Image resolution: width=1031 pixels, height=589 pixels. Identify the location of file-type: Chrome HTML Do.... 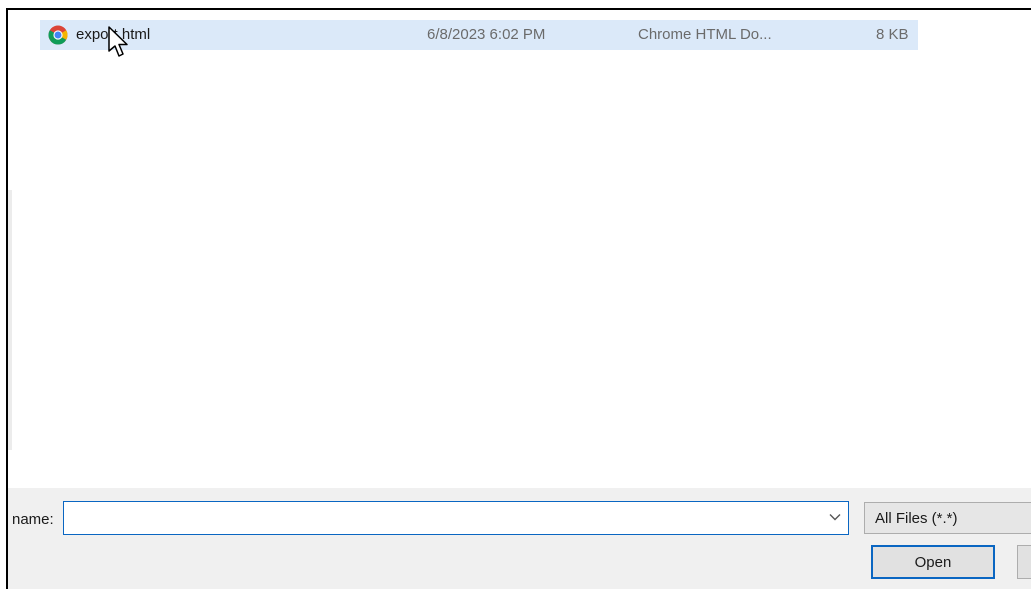
(705, 34).